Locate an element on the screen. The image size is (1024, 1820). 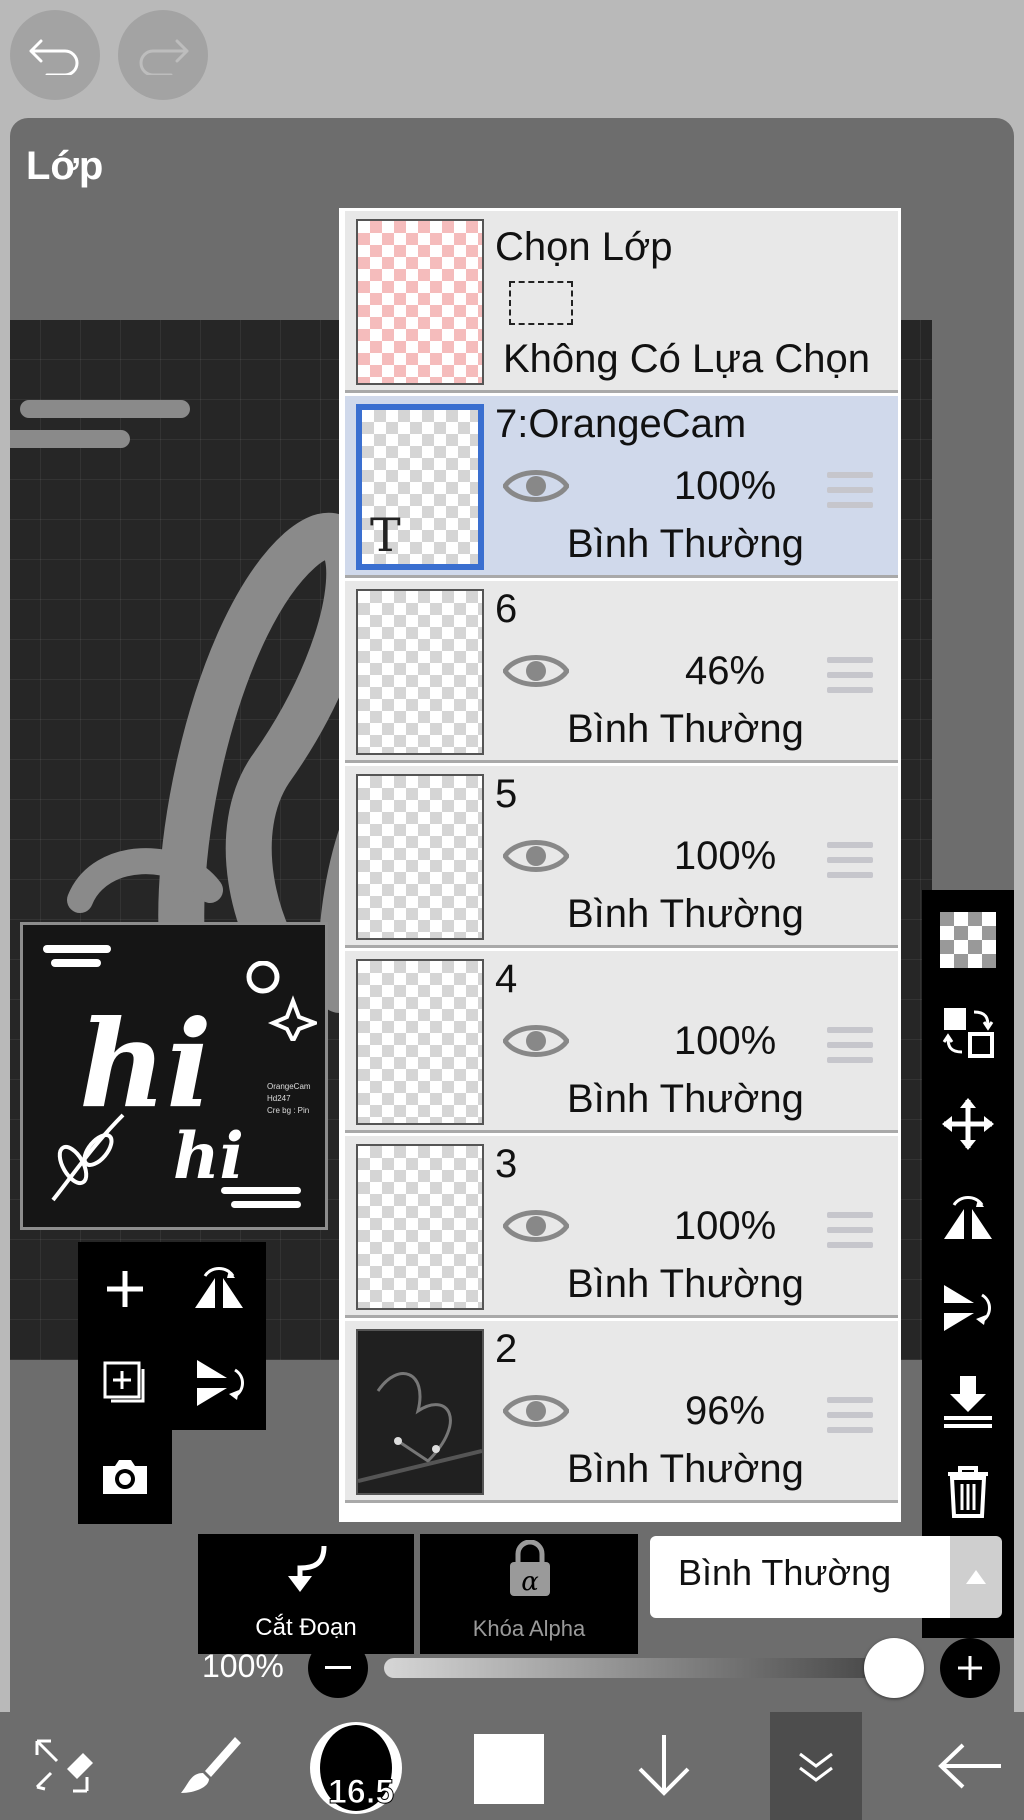
undo-button is located at coordinates (55, 55).